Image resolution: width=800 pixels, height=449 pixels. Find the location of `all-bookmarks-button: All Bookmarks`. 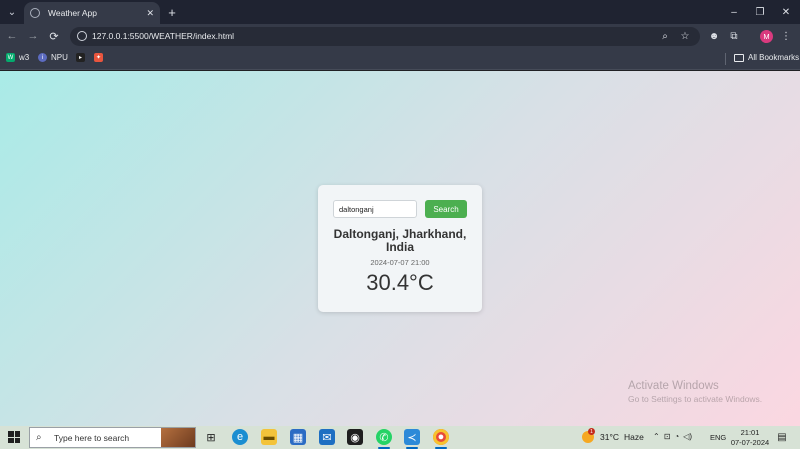

all-bookmarks-button: All Bookmarks is located at coordinates (766, 57).